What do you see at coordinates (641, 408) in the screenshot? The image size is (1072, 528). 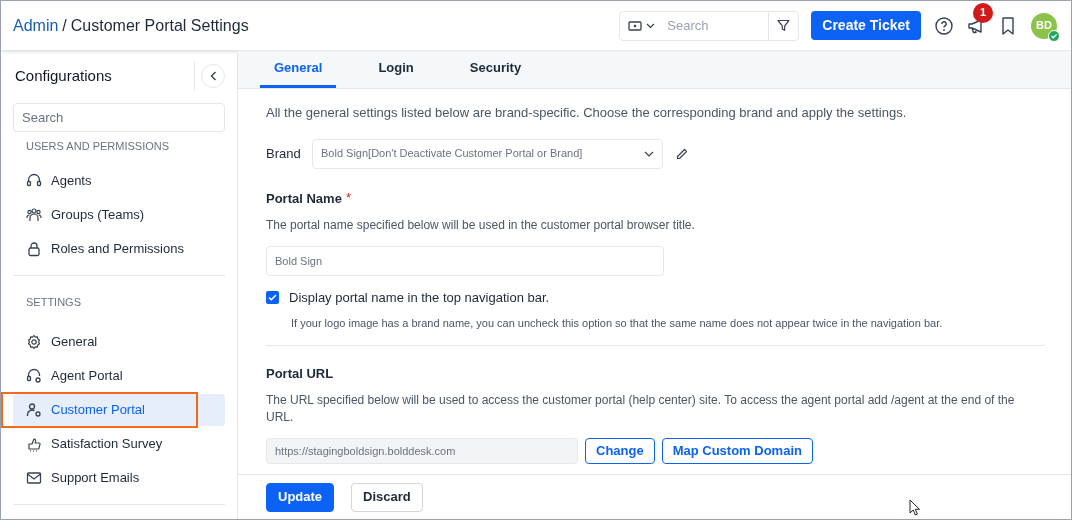 I see `portal-url-description: The URL specified below will be used to access the customer portal (help center) site. To access the agent portal add /agent at the end of the URL.` at bounding box center [641, 408].